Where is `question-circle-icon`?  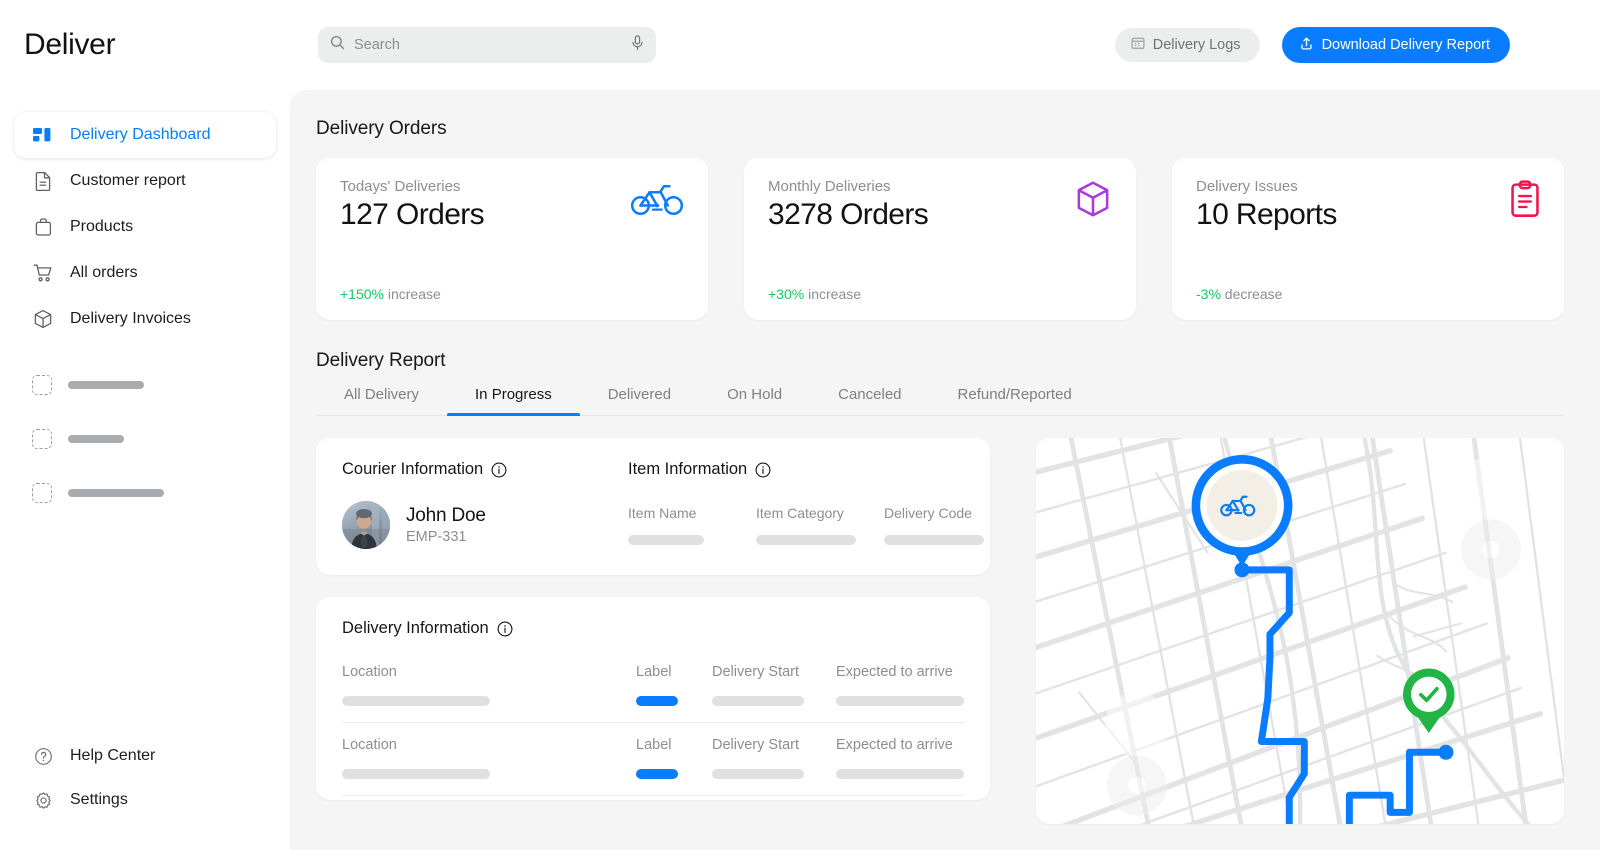
question-circle-icon is located at coordinates (43, 756).